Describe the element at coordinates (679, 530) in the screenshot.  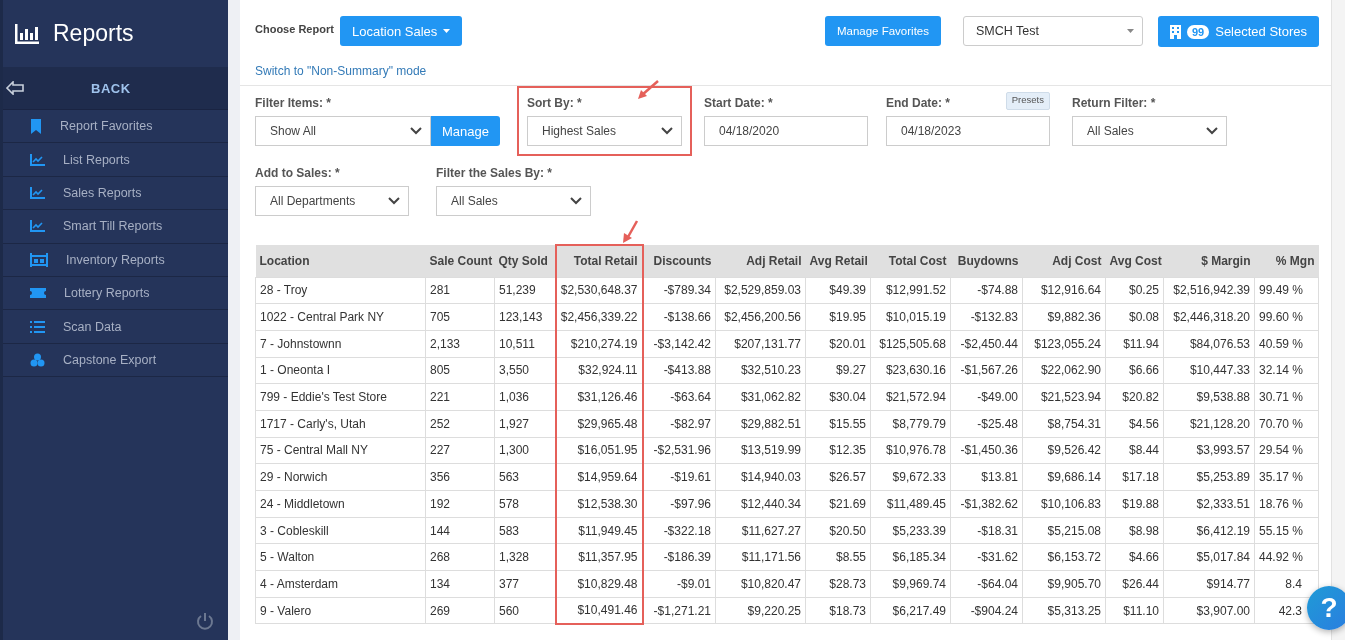
I see `table-cell: -$322.18` at that location.